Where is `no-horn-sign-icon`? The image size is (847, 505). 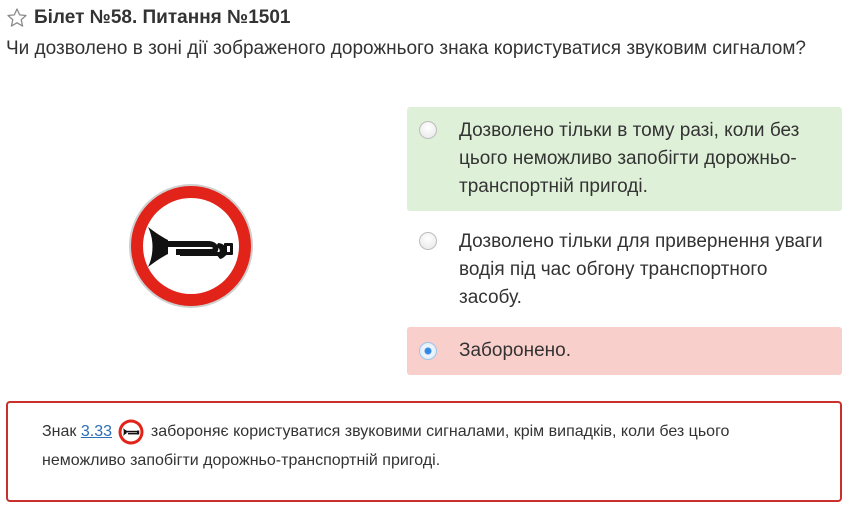
no-horn-sign-icon is located at coordinates (191, 246).